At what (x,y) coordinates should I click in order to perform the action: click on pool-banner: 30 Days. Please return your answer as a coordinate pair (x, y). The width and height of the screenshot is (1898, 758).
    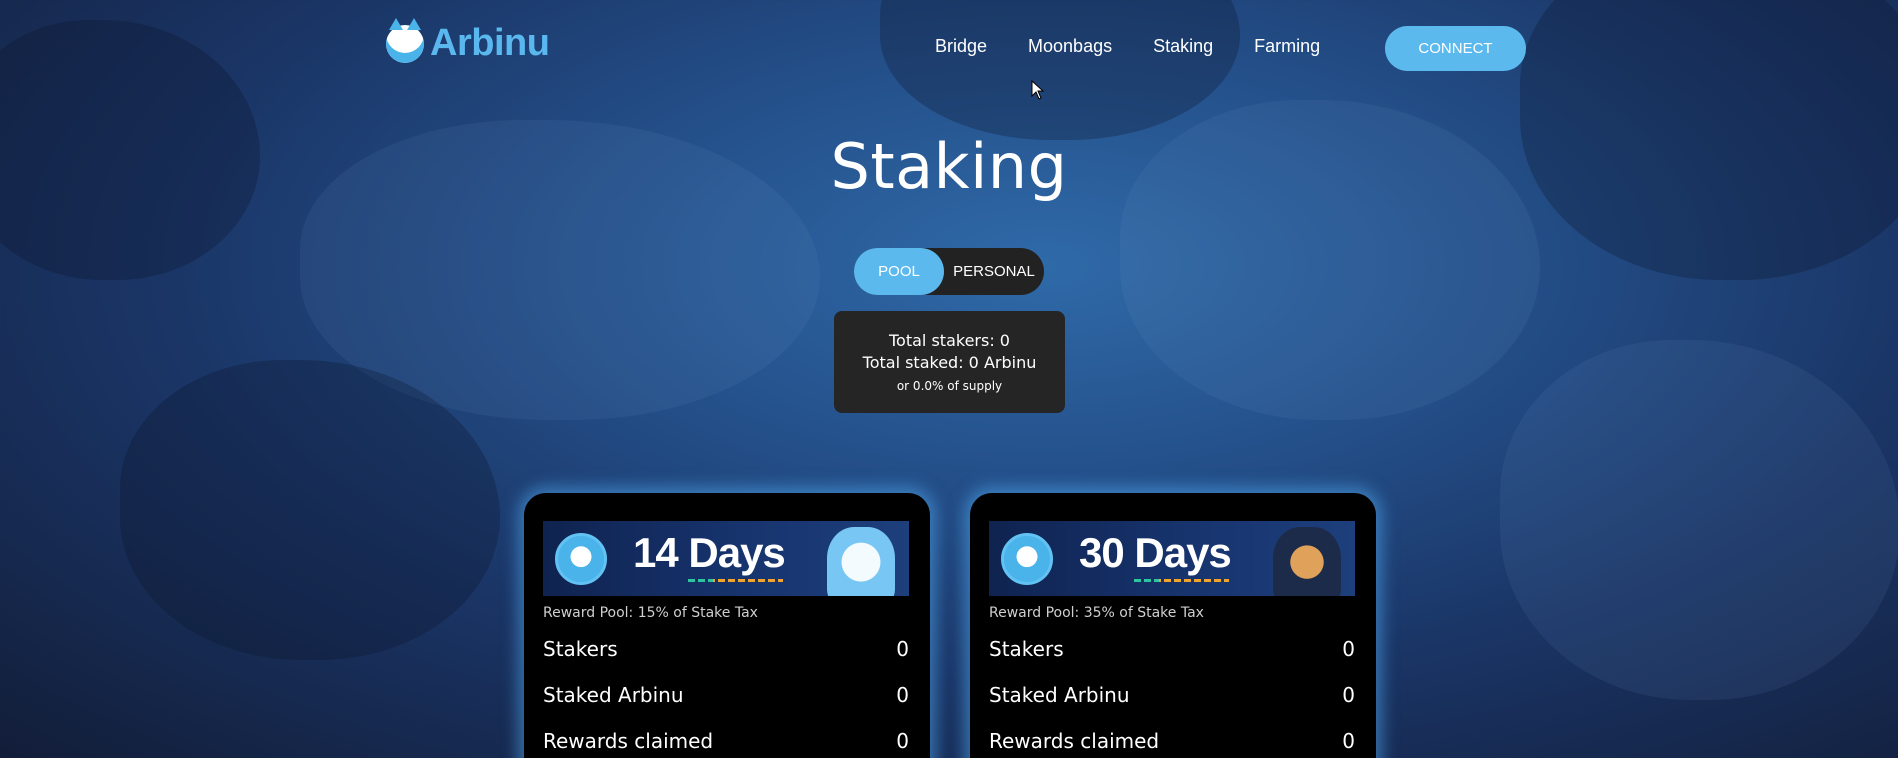
    Looking at the image, I should click on (1172, 558).